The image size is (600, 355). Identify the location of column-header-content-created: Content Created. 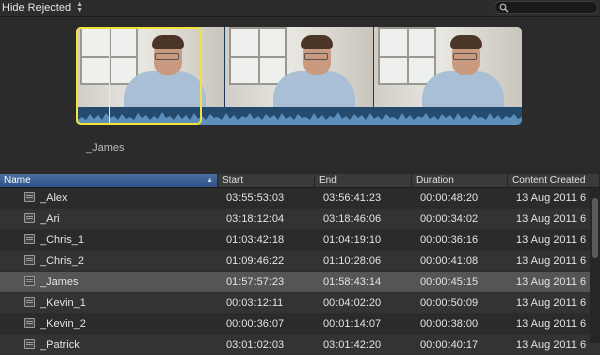
(554, 180).